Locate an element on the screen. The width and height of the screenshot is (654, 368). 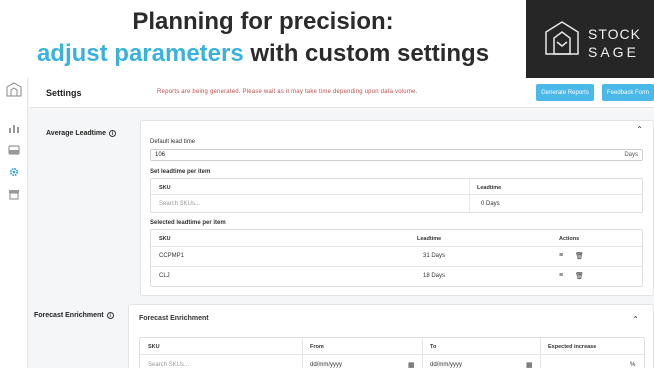
sel-col-sku: SKU is located at coordinates (165, 239).